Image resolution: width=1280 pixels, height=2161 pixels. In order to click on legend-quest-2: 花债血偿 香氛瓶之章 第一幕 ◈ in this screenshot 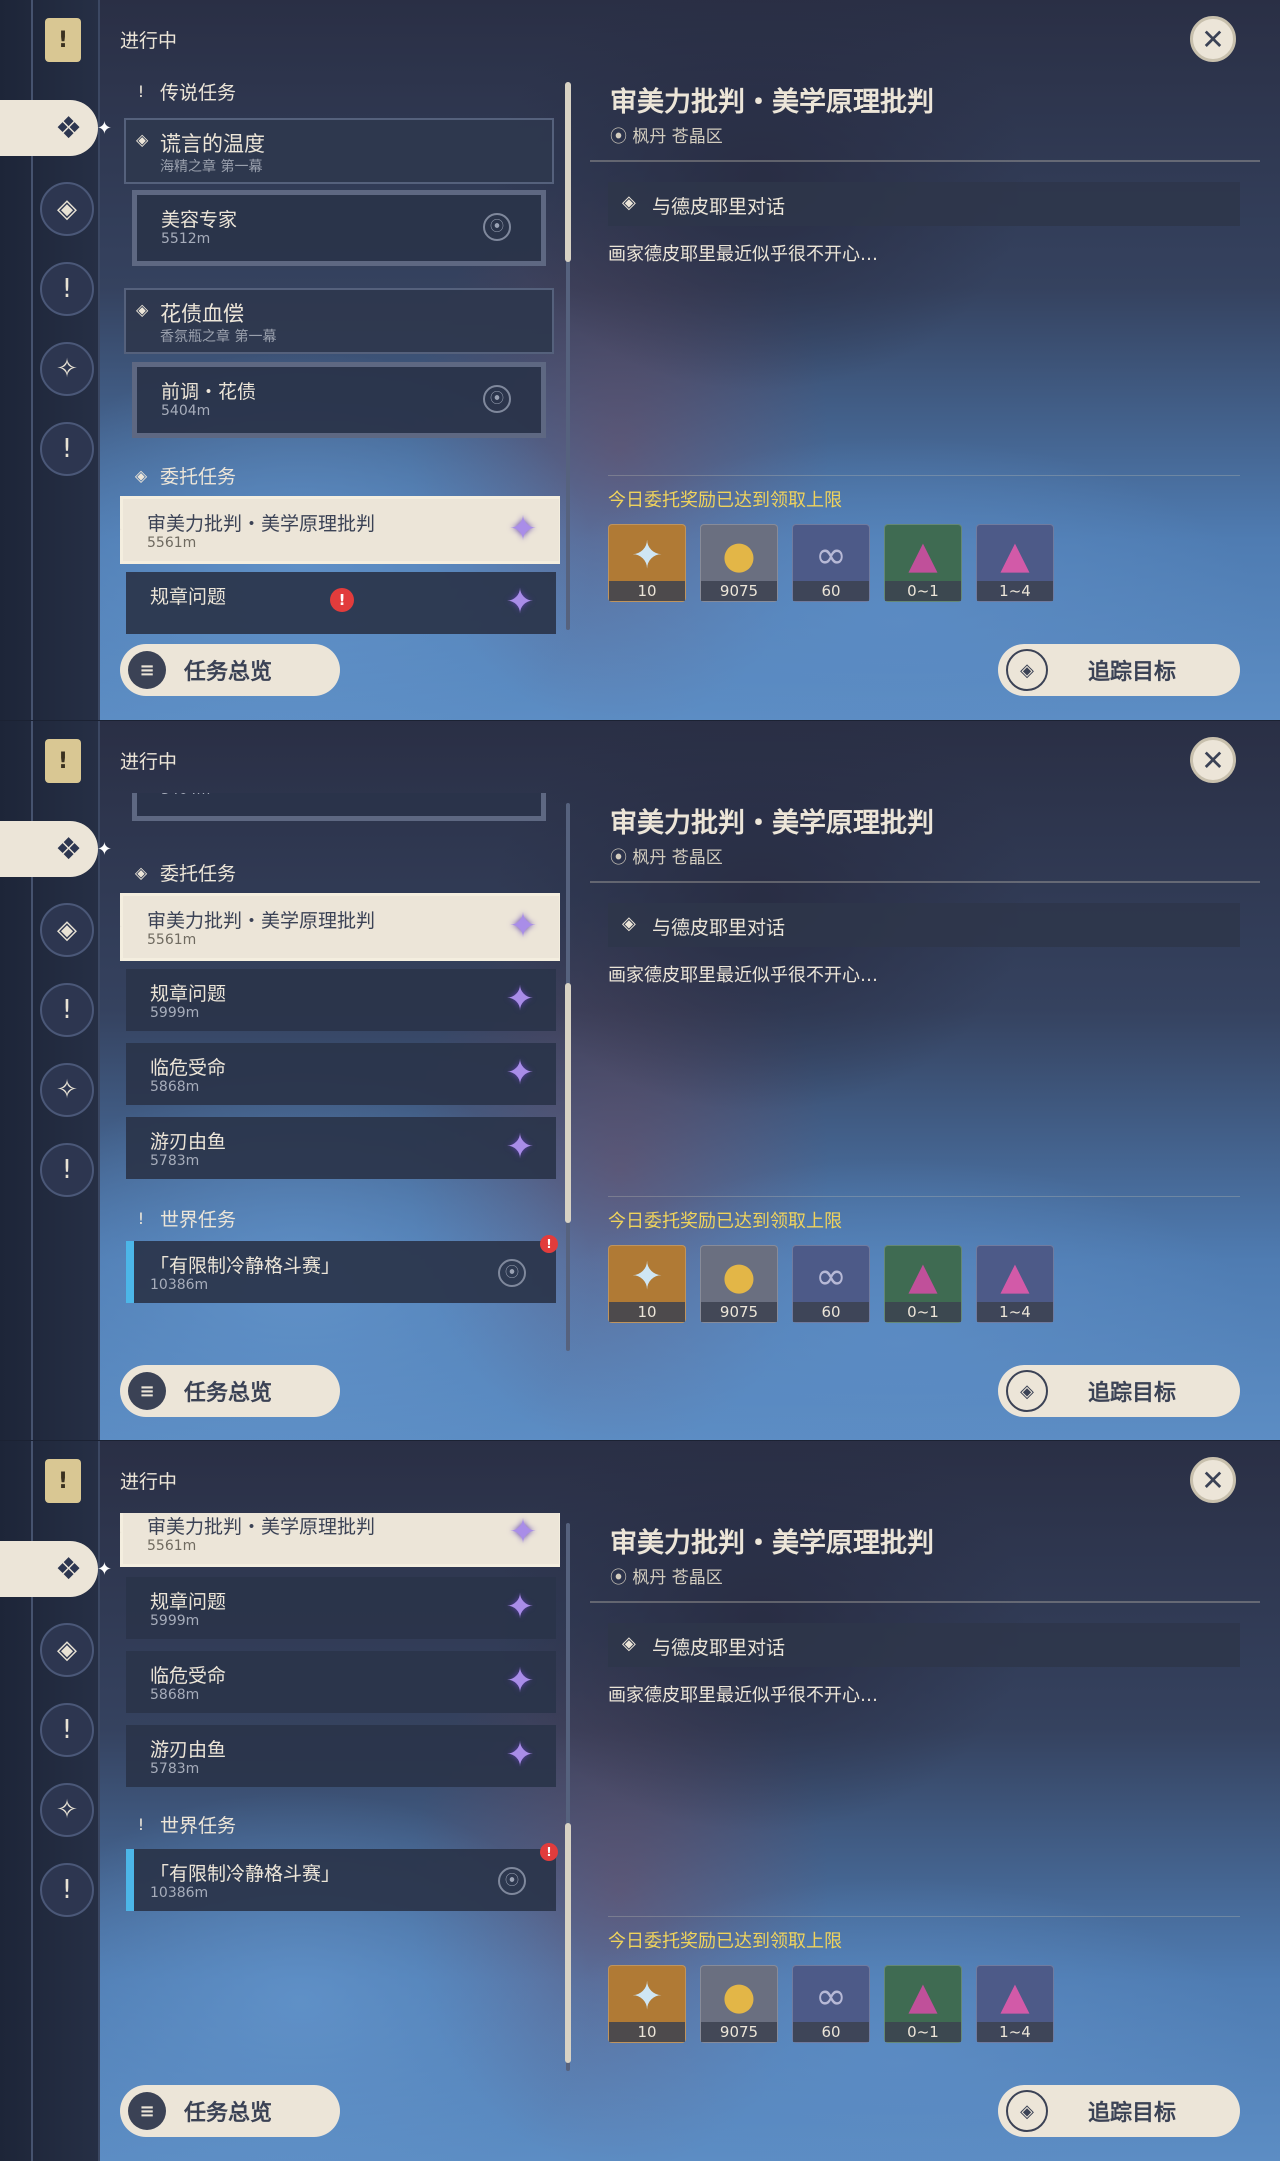, I will do `click(339, 321)`.